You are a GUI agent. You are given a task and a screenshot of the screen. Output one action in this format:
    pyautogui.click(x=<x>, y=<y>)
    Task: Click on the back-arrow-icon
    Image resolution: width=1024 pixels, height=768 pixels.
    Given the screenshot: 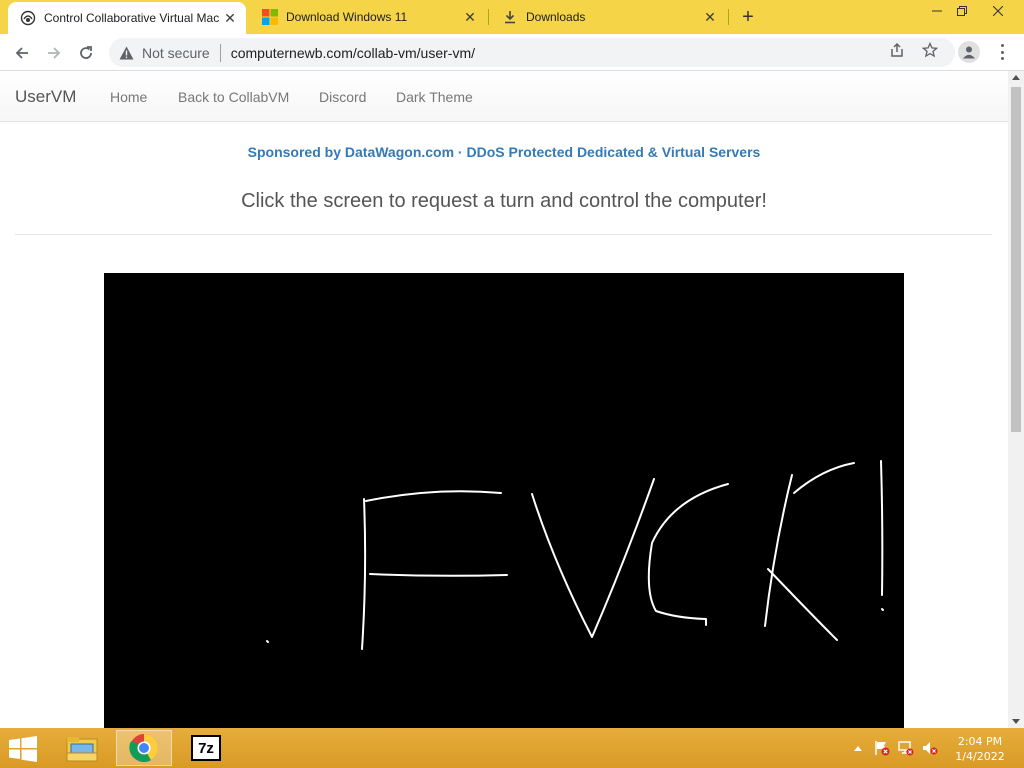 What is the action you would take?
    pyautogui.click(x=22, y=53)
    